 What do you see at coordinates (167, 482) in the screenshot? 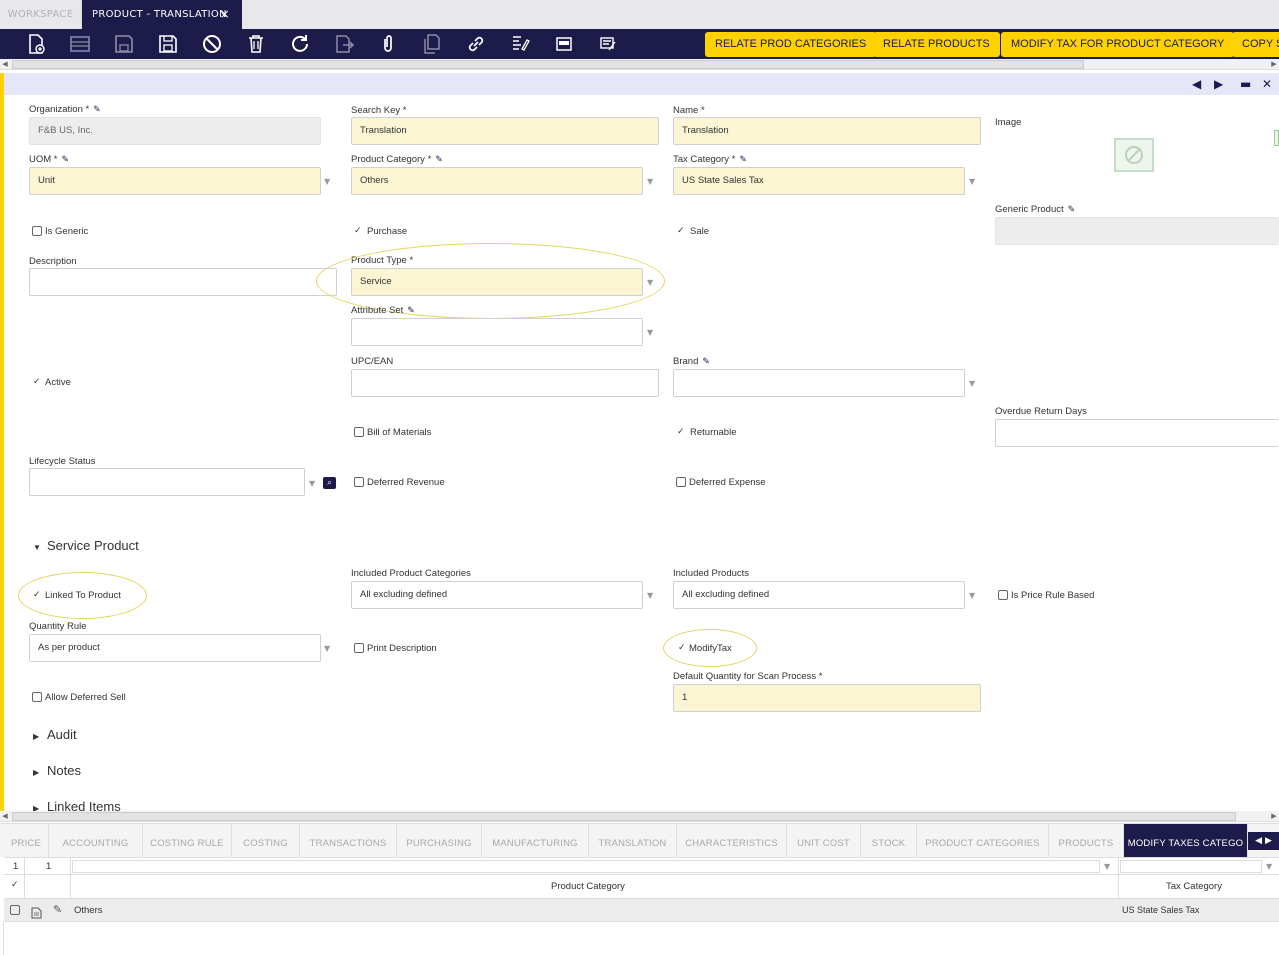
I see `lifecycle-status-field` at bounding box center [167, 482].